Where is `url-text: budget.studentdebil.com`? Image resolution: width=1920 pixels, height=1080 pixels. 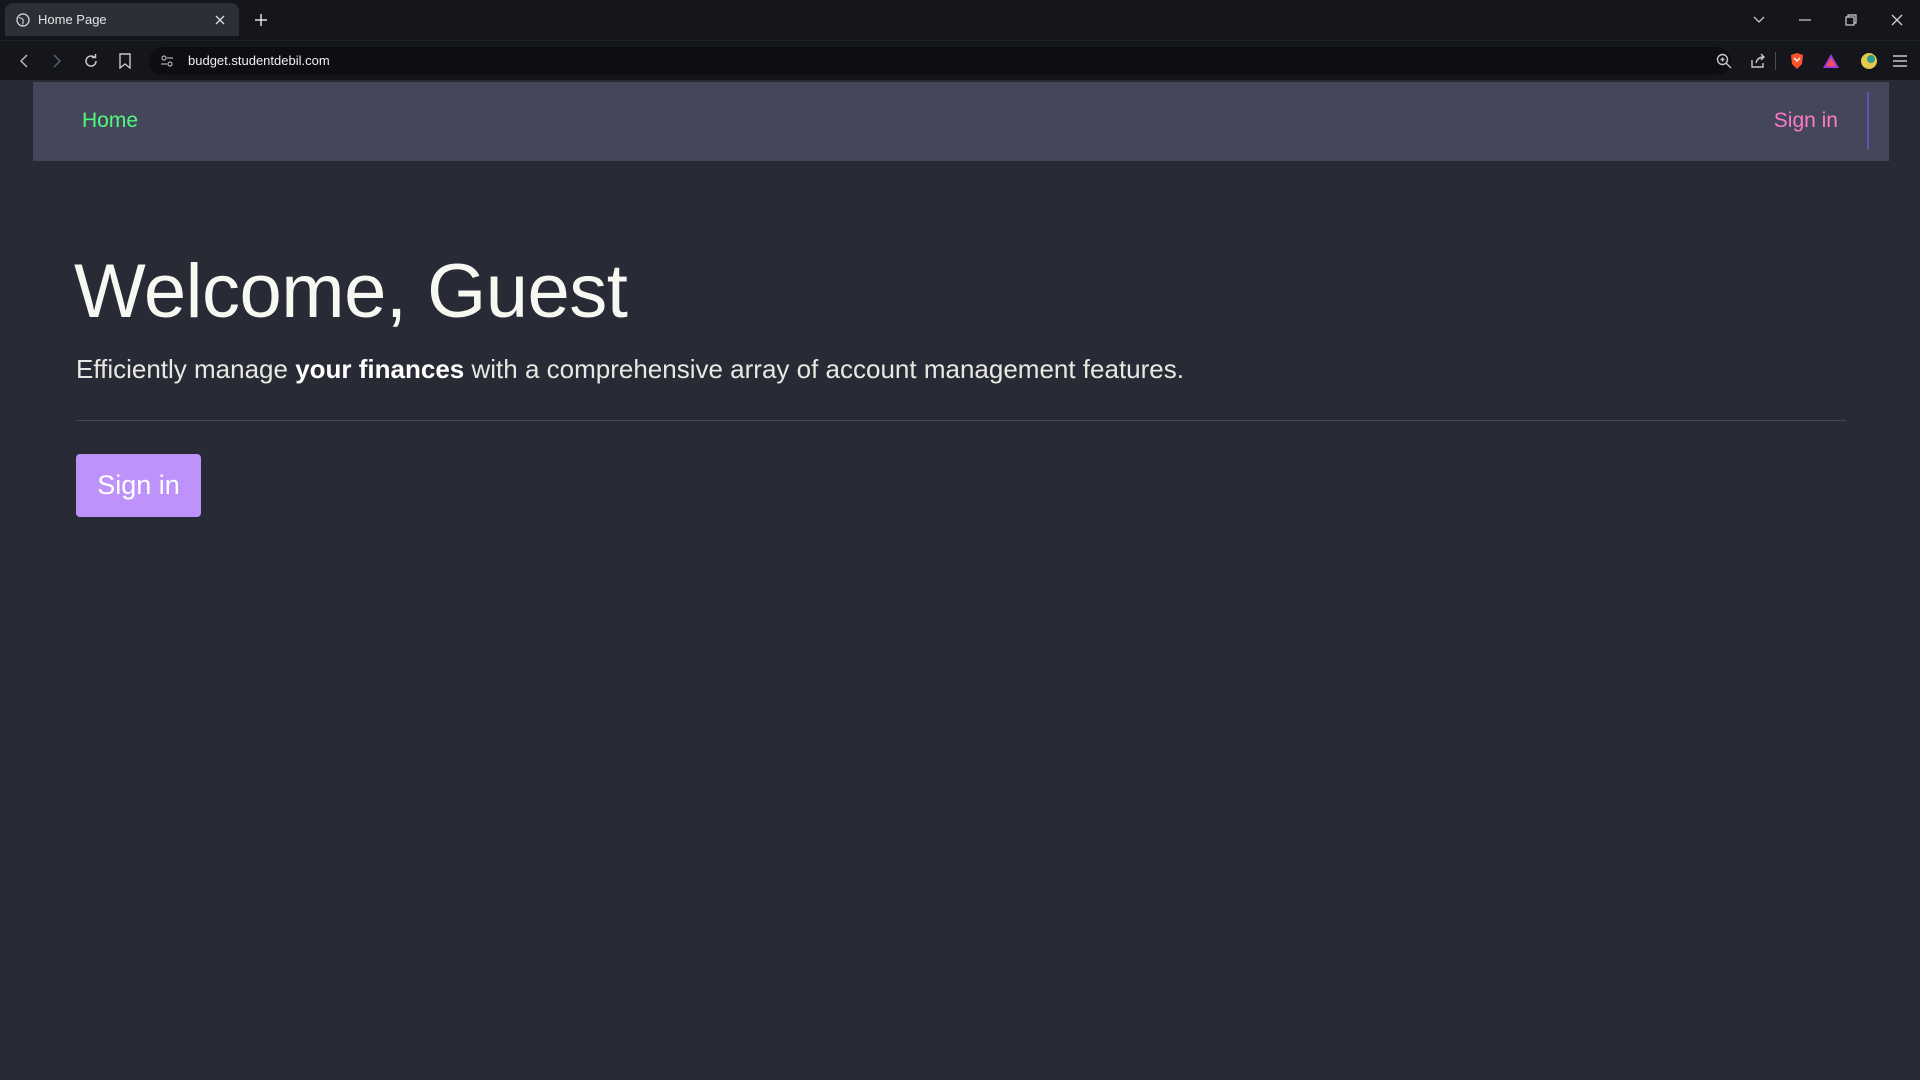 url-text: budget.studentdebil.com is located at coordinates (259, 60).